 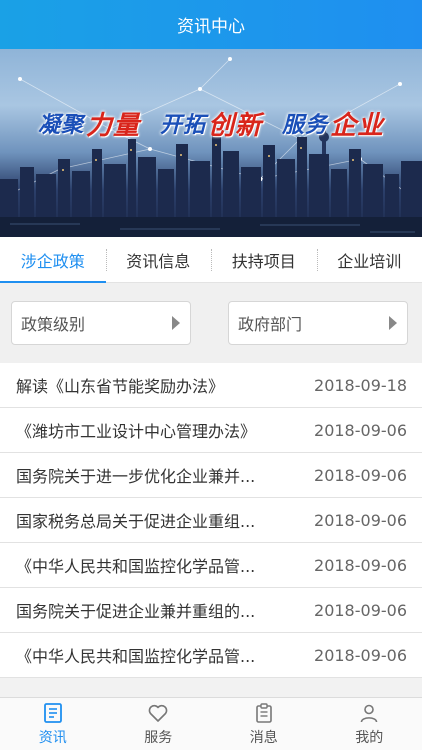 I want to click on policy-level-select: 政策级别, so click(x=101, y=323).